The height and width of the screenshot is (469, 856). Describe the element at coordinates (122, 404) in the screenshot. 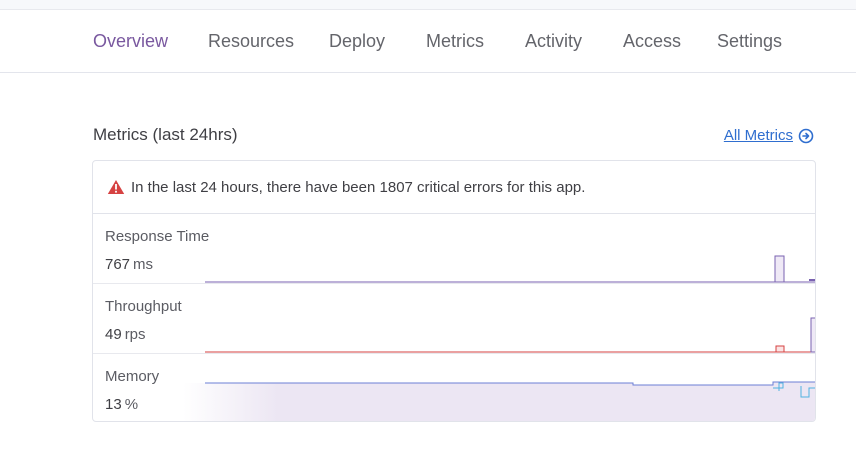

I see `metric-value: 13%` at that location.